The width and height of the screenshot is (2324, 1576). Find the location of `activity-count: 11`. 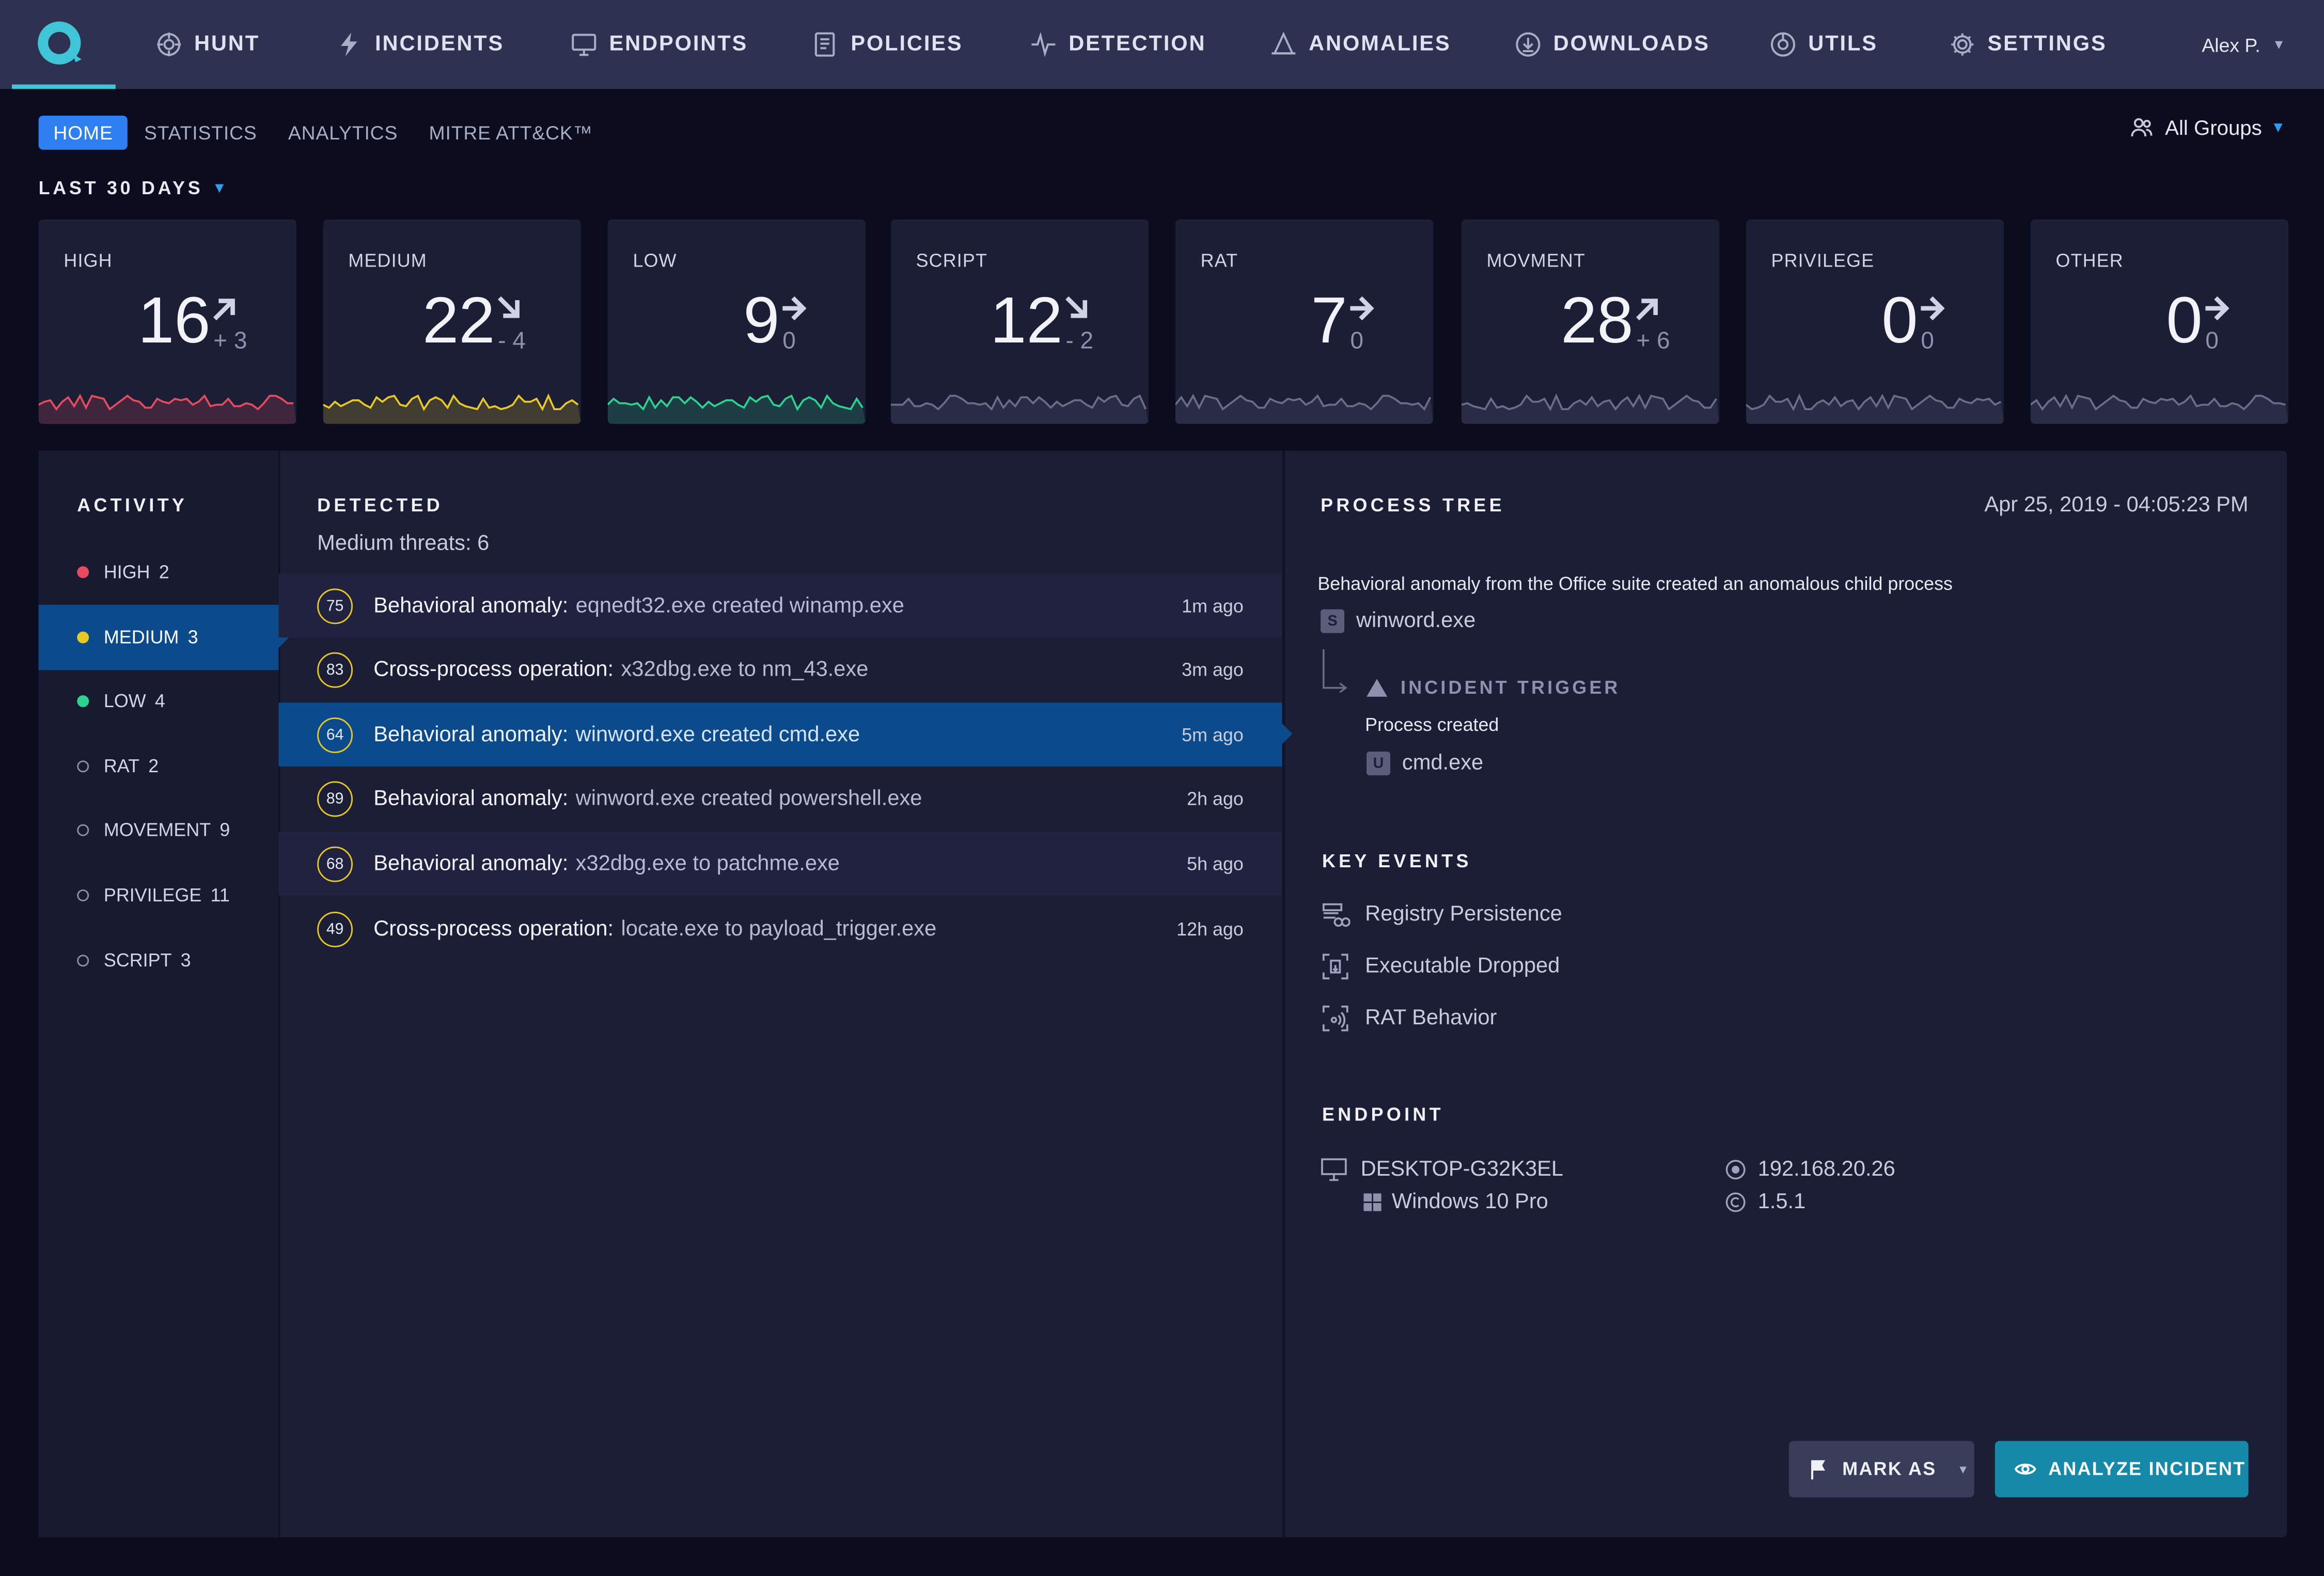

activity-count: 11 is located at coordinates (220, 895).